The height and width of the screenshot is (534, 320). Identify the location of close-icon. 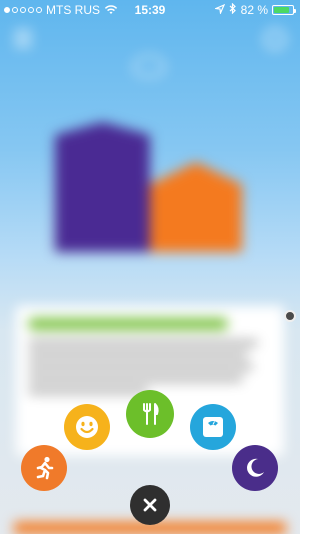
(150, 505).